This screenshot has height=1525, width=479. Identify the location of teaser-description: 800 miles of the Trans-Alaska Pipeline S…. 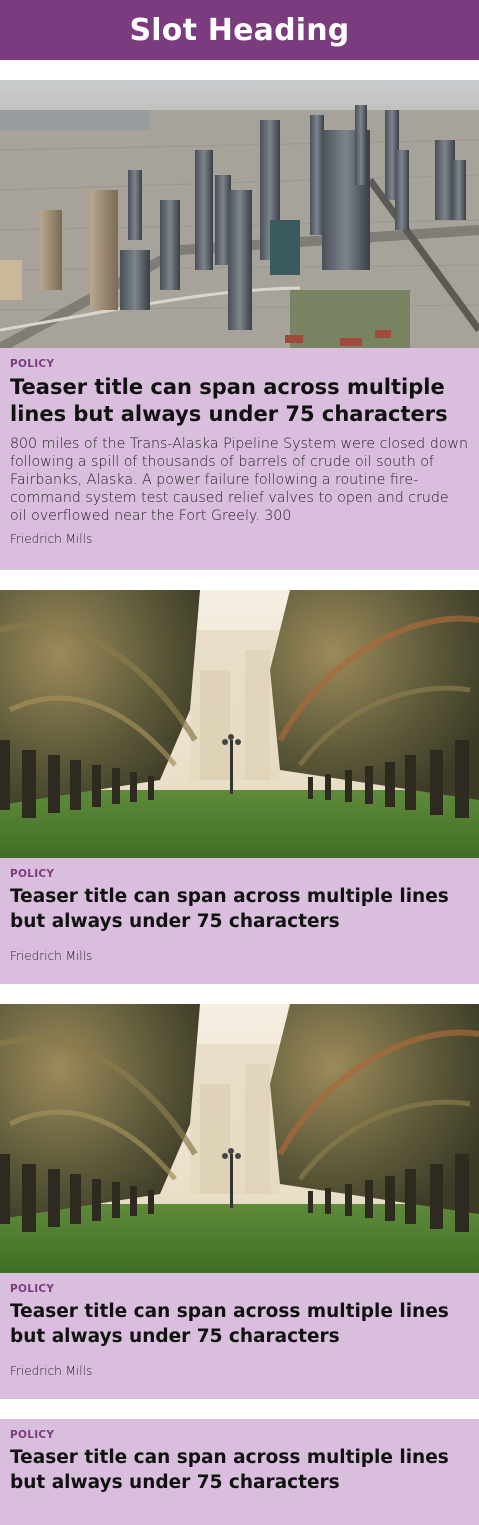
(239, 480).